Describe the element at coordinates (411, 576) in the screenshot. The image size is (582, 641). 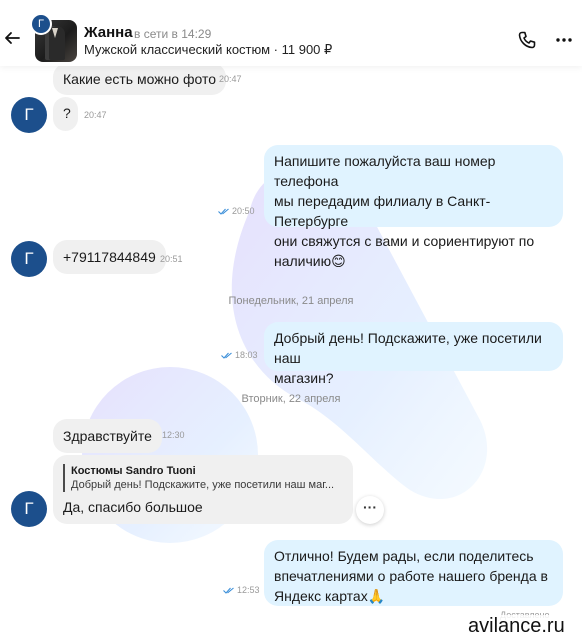
I see `message-line: впечатлениями о работе нашего бренда в` at that location.